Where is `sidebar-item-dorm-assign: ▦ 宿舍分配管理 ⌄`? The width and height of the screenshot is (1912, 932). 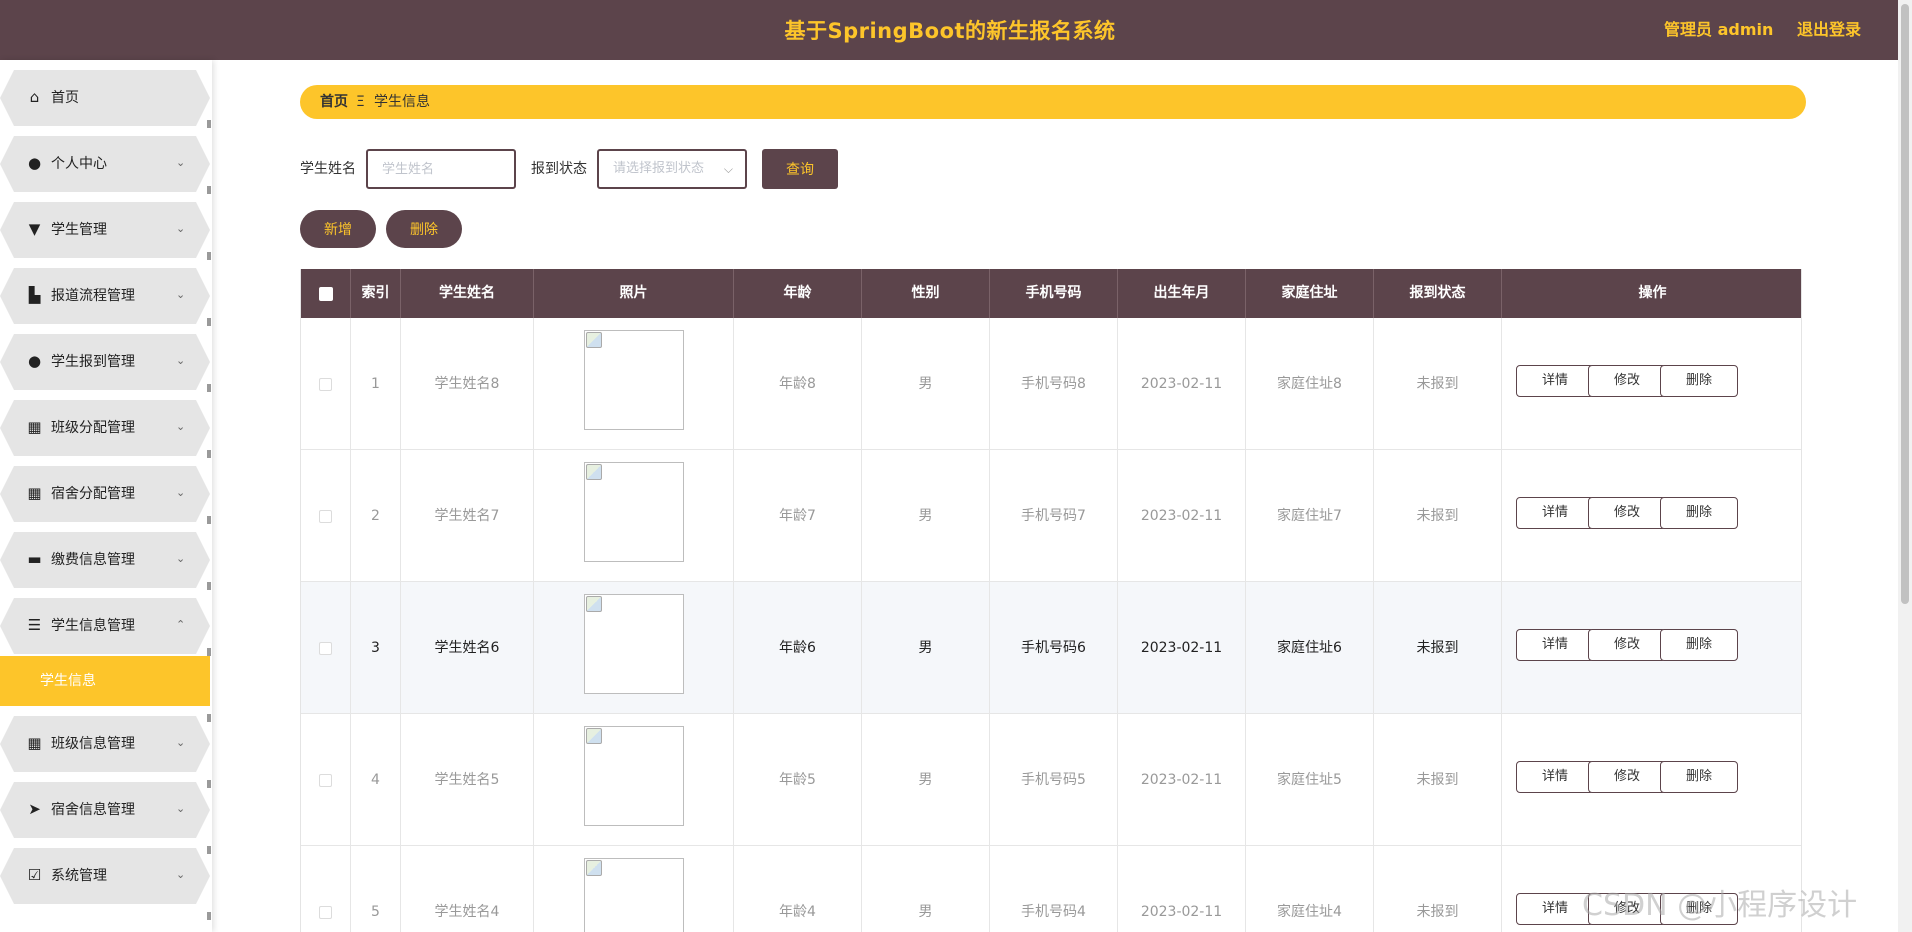 sidebar-item-dorm-assign: ▦ 宿舍分配管理 ⌄ is located at coordinates (105, 494).